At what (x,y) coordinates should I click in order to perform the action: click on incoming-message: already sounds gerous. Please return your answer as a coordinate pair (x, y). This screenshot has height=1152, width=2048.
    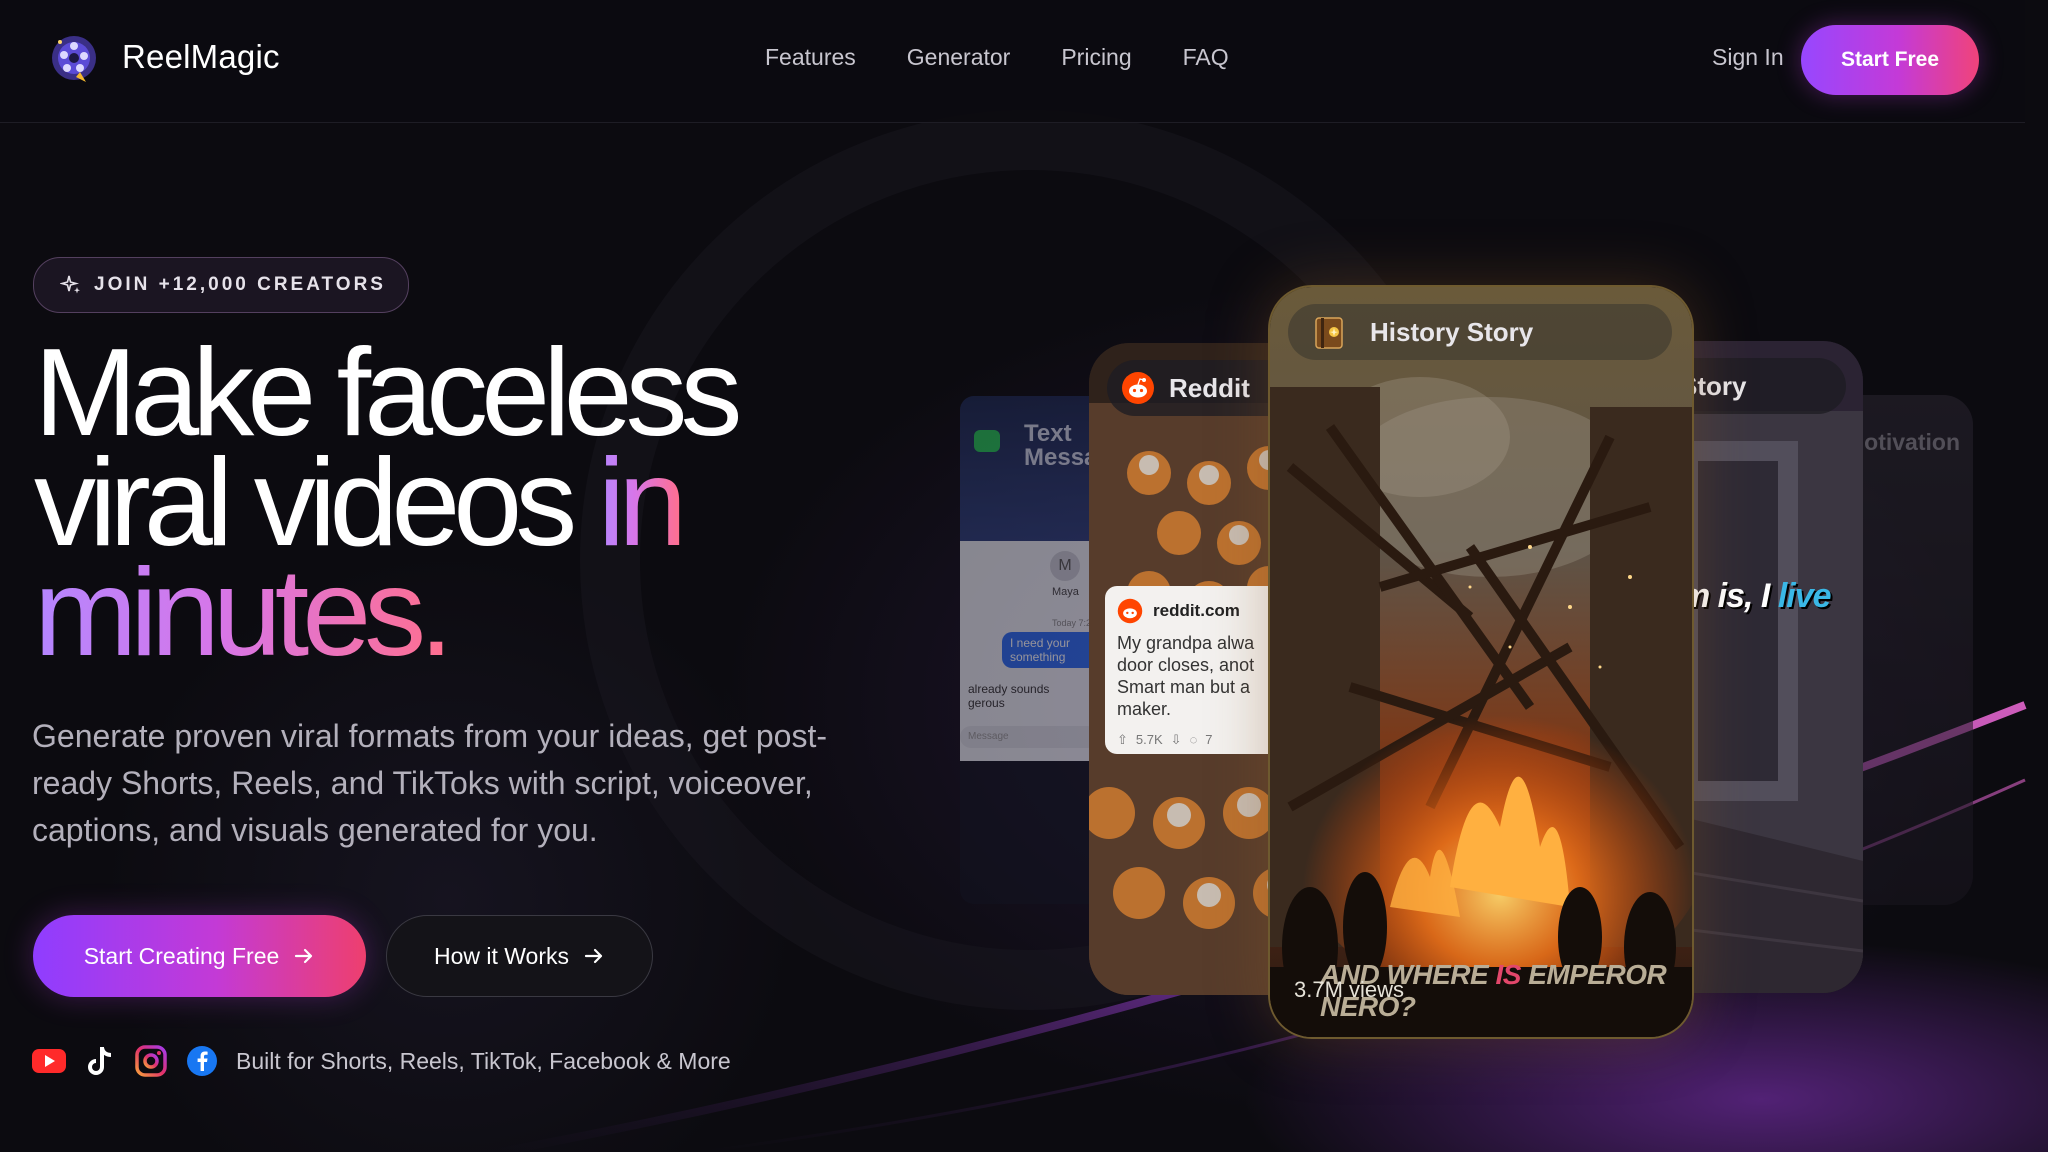
    Looking at the image, I should click on (1009, 696).